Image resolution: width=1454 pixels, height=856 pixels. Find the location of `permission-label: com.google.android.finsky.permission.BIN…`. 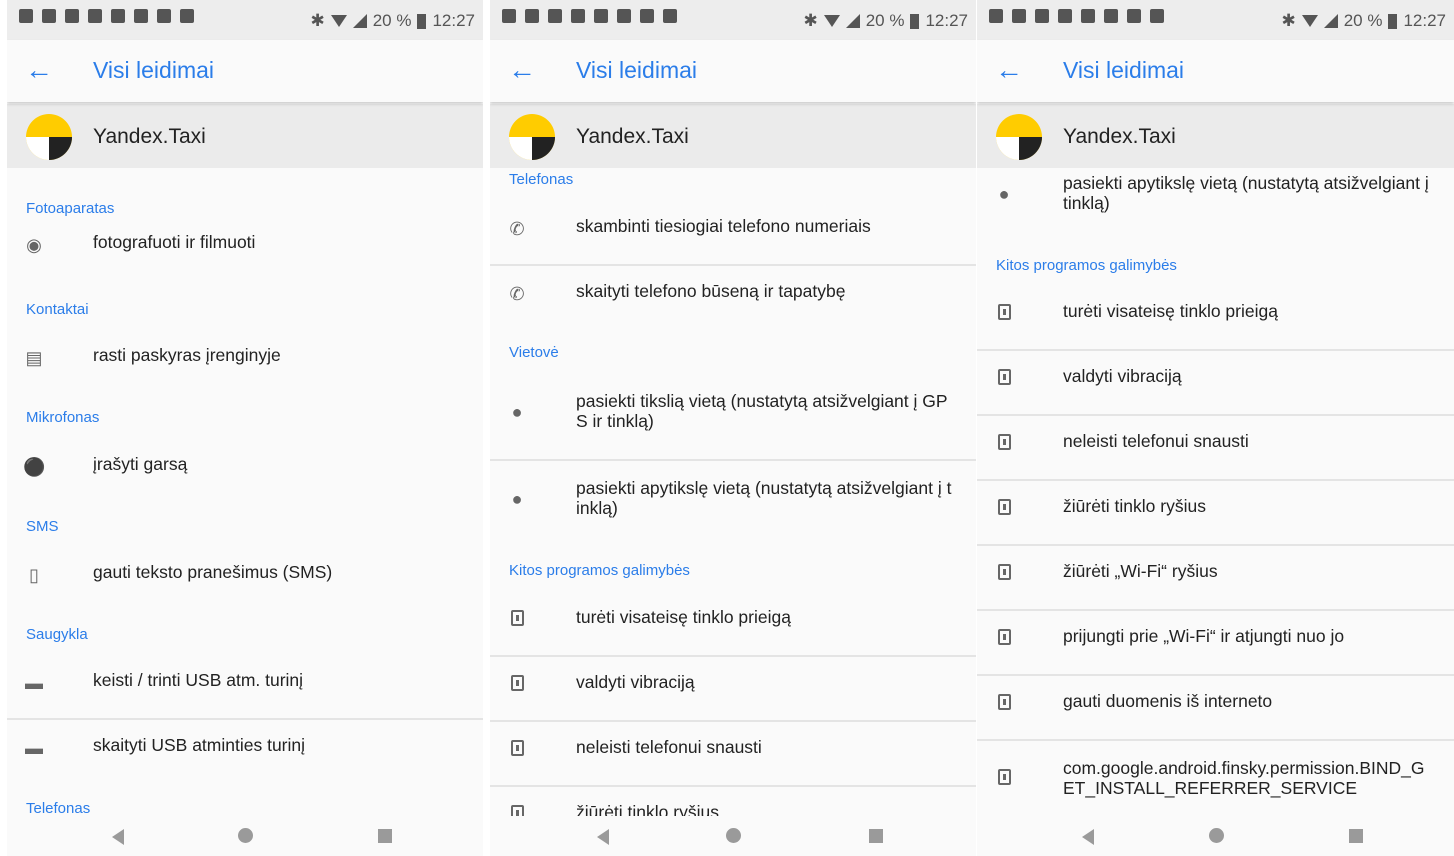

permission-label: com.google.android.finsky.permission.BIN… is located at coordinates (1244, 778).